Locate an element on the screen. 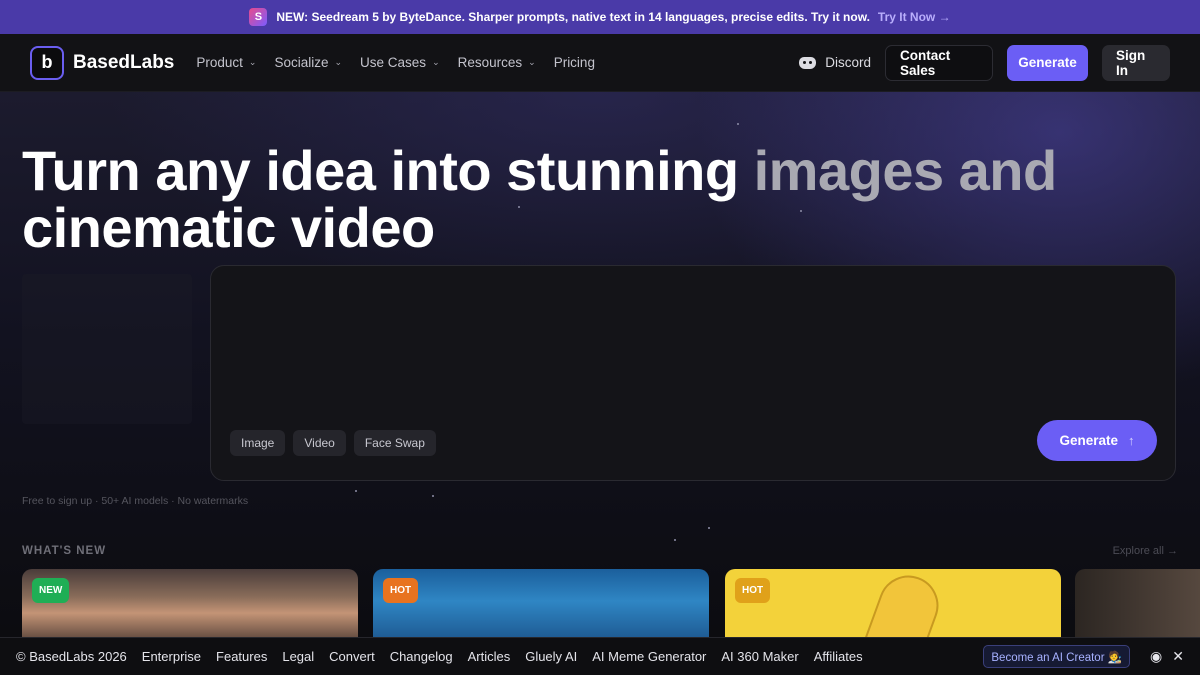 This screenshot has height=675, width=1200. footer-link-convert: Convert is located at coordinates (352, 656).